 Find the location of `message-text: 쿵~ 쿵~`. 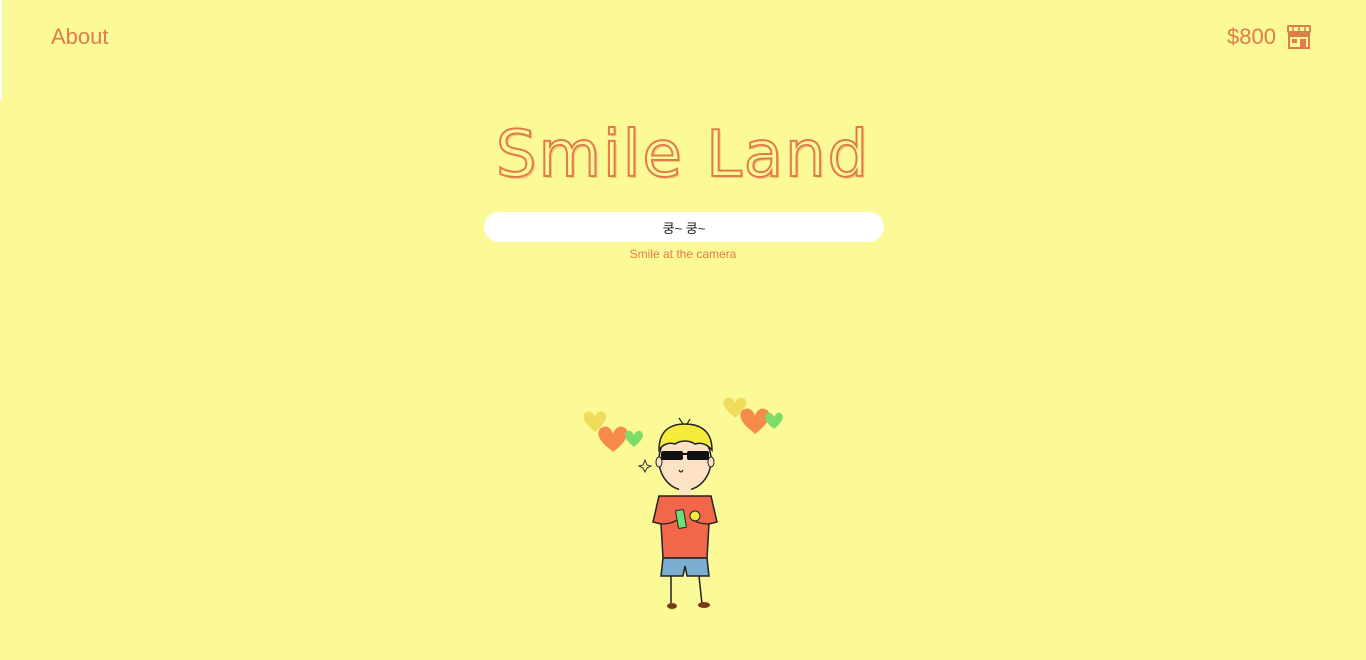

message-text: 쿵~ 쿵~ is located at coordinates (684, 228).